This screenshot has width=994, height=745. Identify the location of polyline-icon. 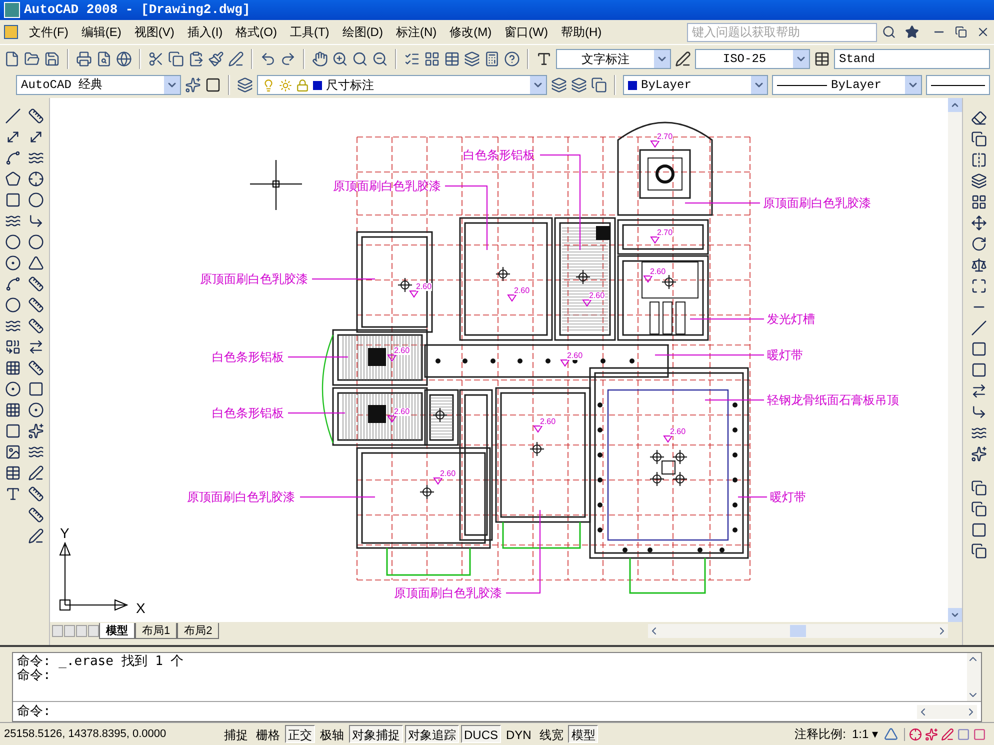
(12, 158).